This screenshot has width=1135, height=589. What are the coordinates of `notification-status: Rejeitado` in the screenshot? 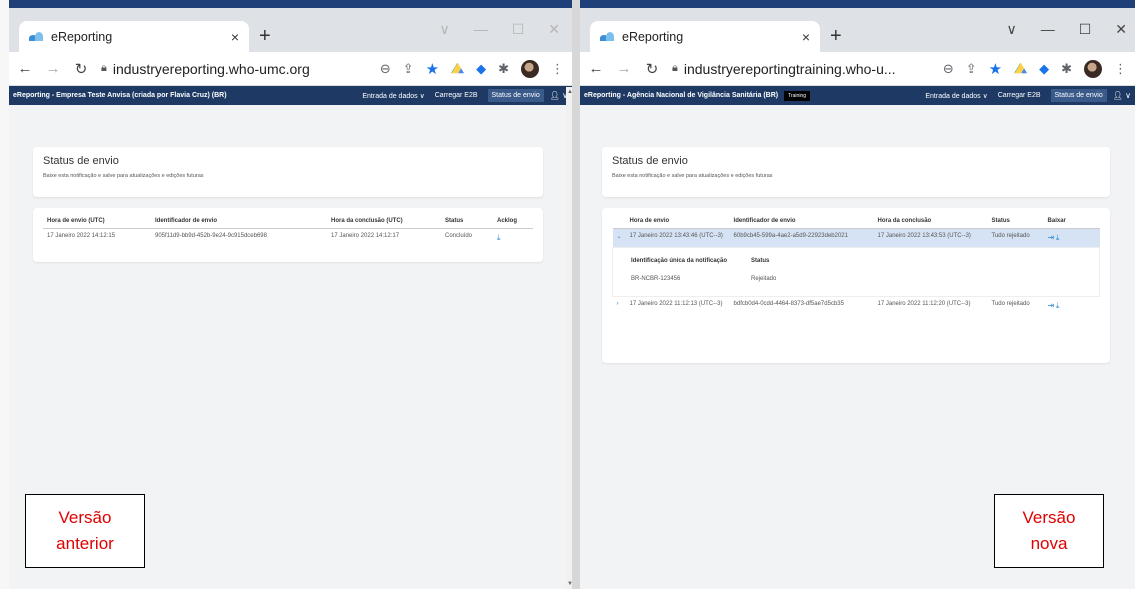 It's located at (764, 279).